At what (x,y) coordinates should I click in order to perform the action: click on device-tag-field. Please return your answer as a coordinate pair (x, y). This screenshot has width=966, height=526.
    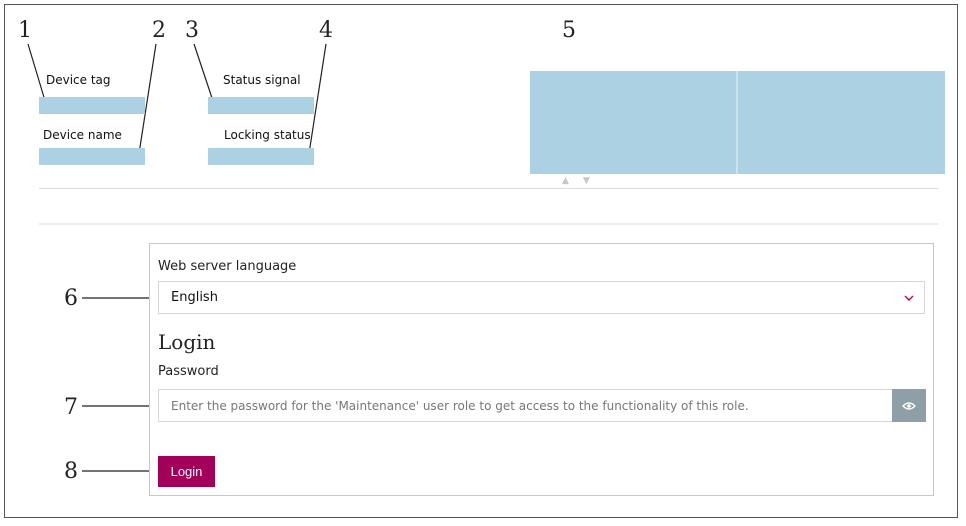
    Looking at the image, I should click on (92, 105).